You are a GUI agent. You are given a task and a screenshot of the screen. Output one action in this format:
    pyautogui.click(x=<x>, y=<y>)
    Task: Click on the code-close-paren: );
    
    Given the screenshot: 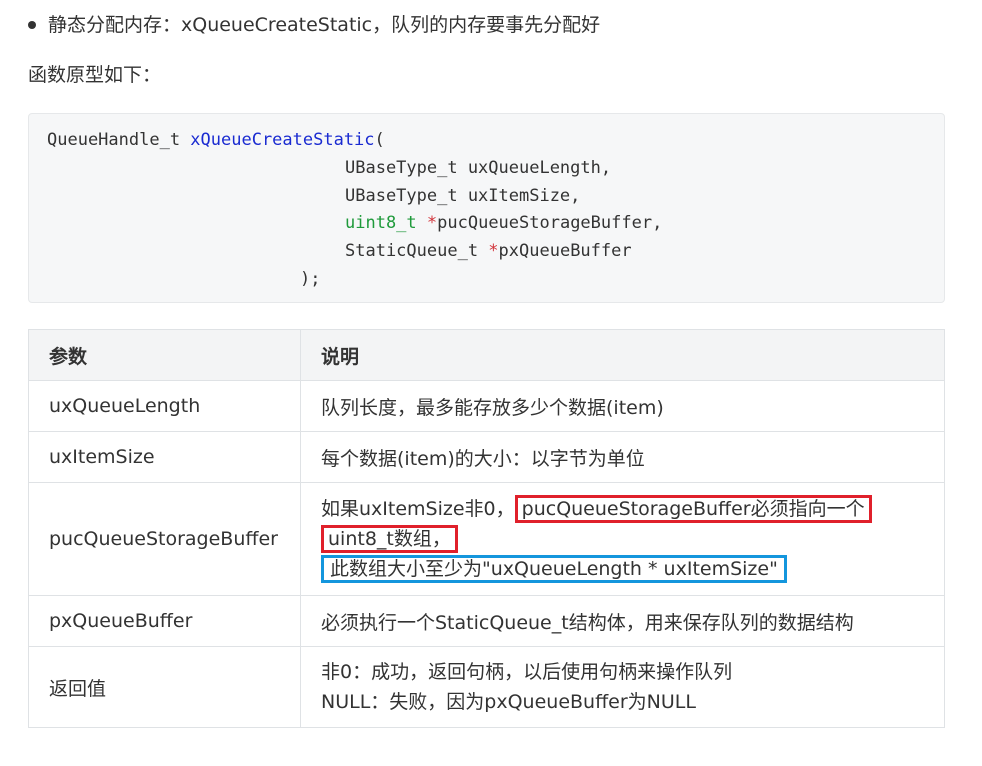 What is the action you would take?
    pyautogui.click(x=310, y=279)
    